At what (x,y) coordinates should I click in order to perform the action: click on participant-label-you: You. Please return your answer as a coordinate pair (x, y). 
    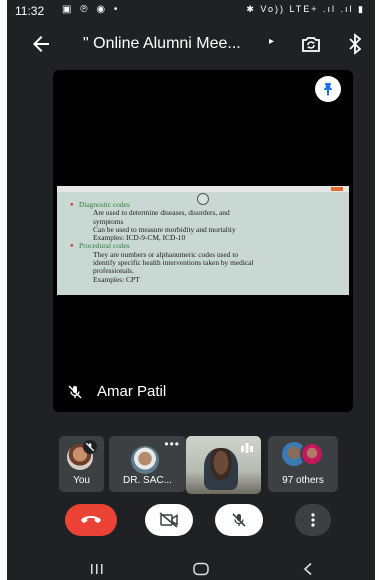
    Looking at the image, I should click on (81, 480).